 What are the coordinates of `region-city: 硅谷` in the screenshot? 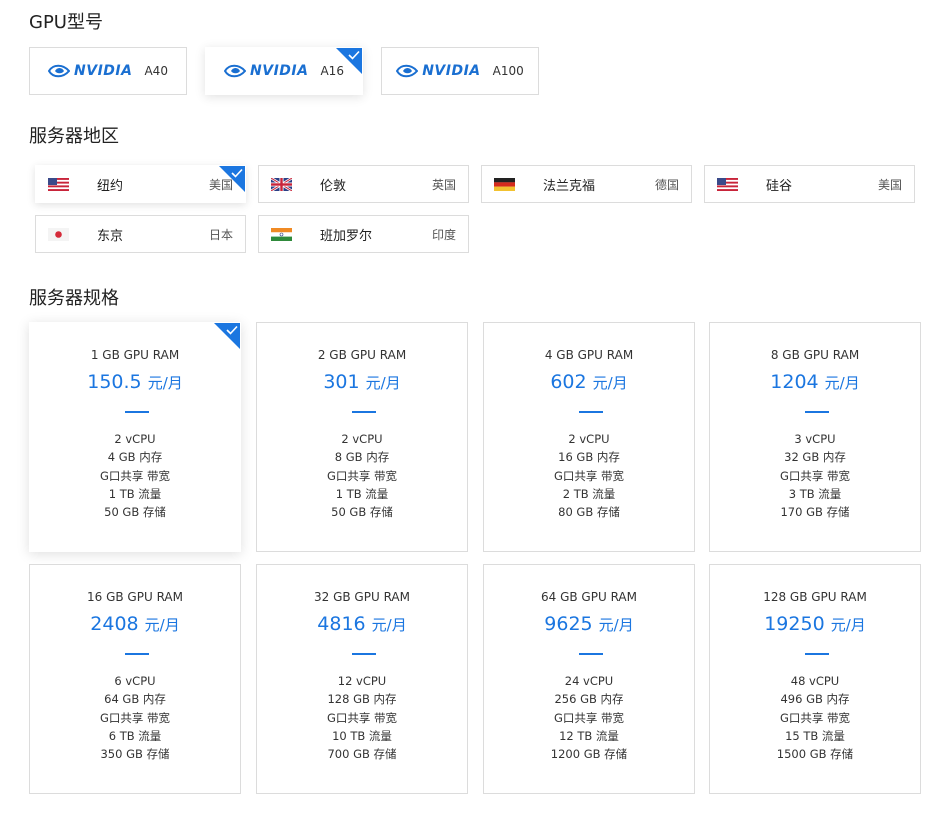 It's located at (779, 186).